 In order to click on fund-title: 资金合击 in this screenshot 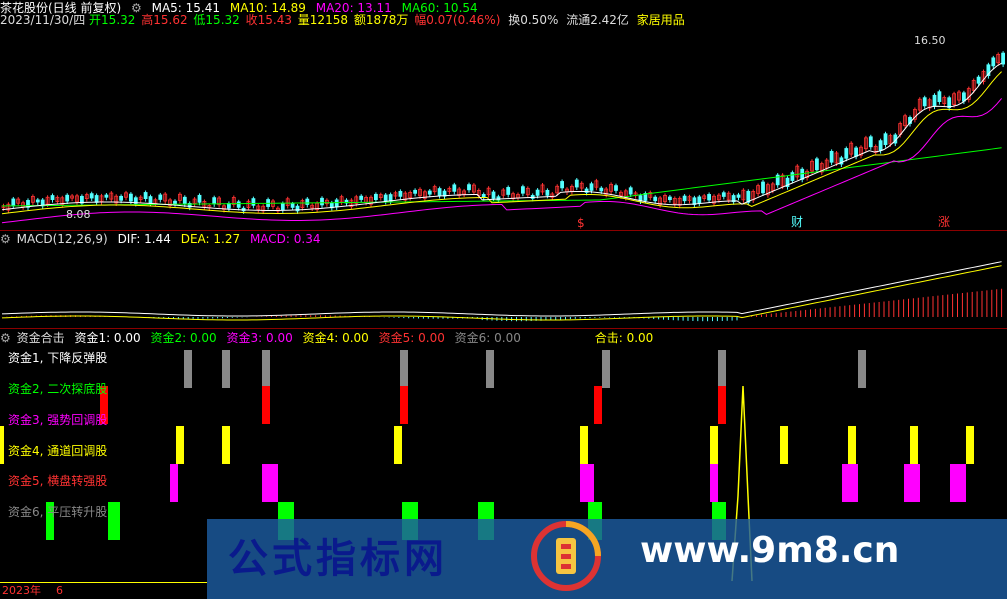, I will do `click(41, 338)`.